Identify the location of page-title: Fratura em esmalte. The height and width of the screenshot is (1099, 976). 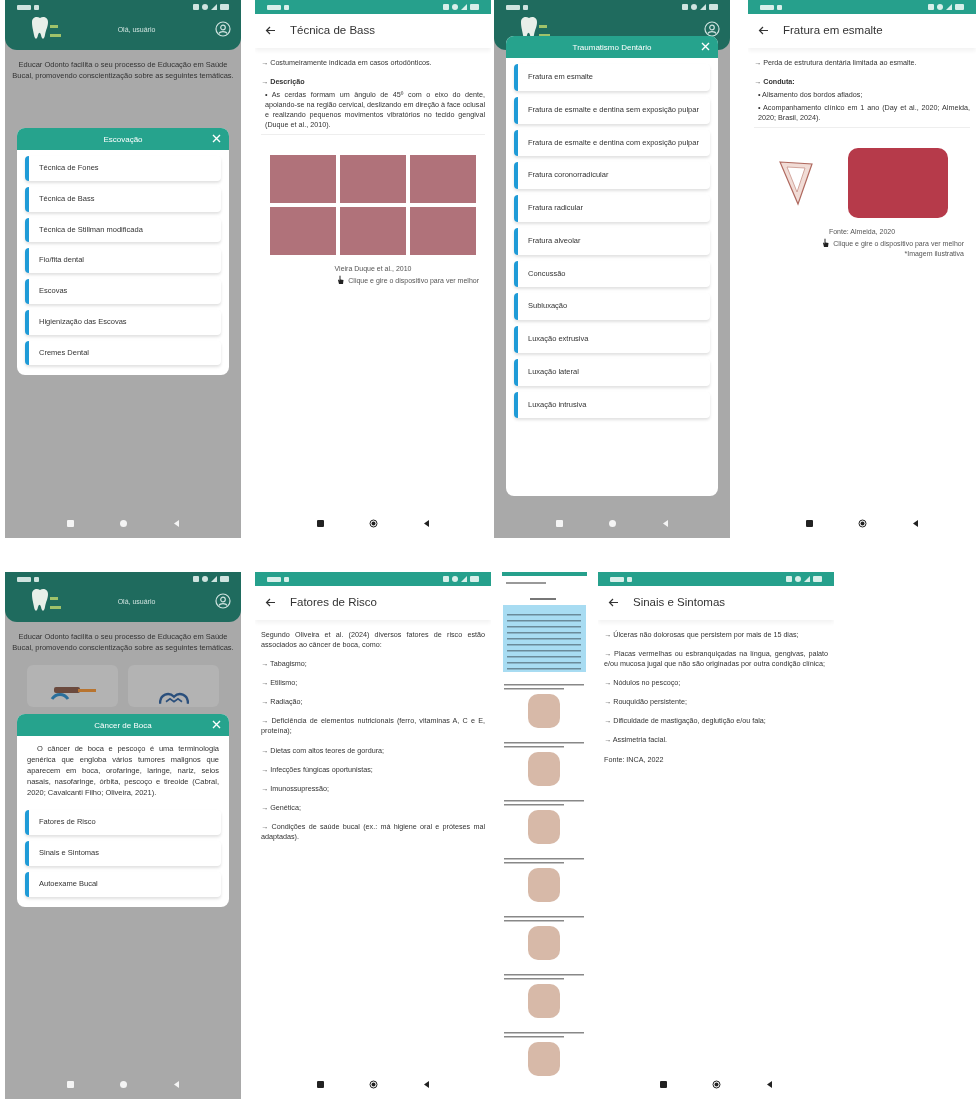
(833, 30).